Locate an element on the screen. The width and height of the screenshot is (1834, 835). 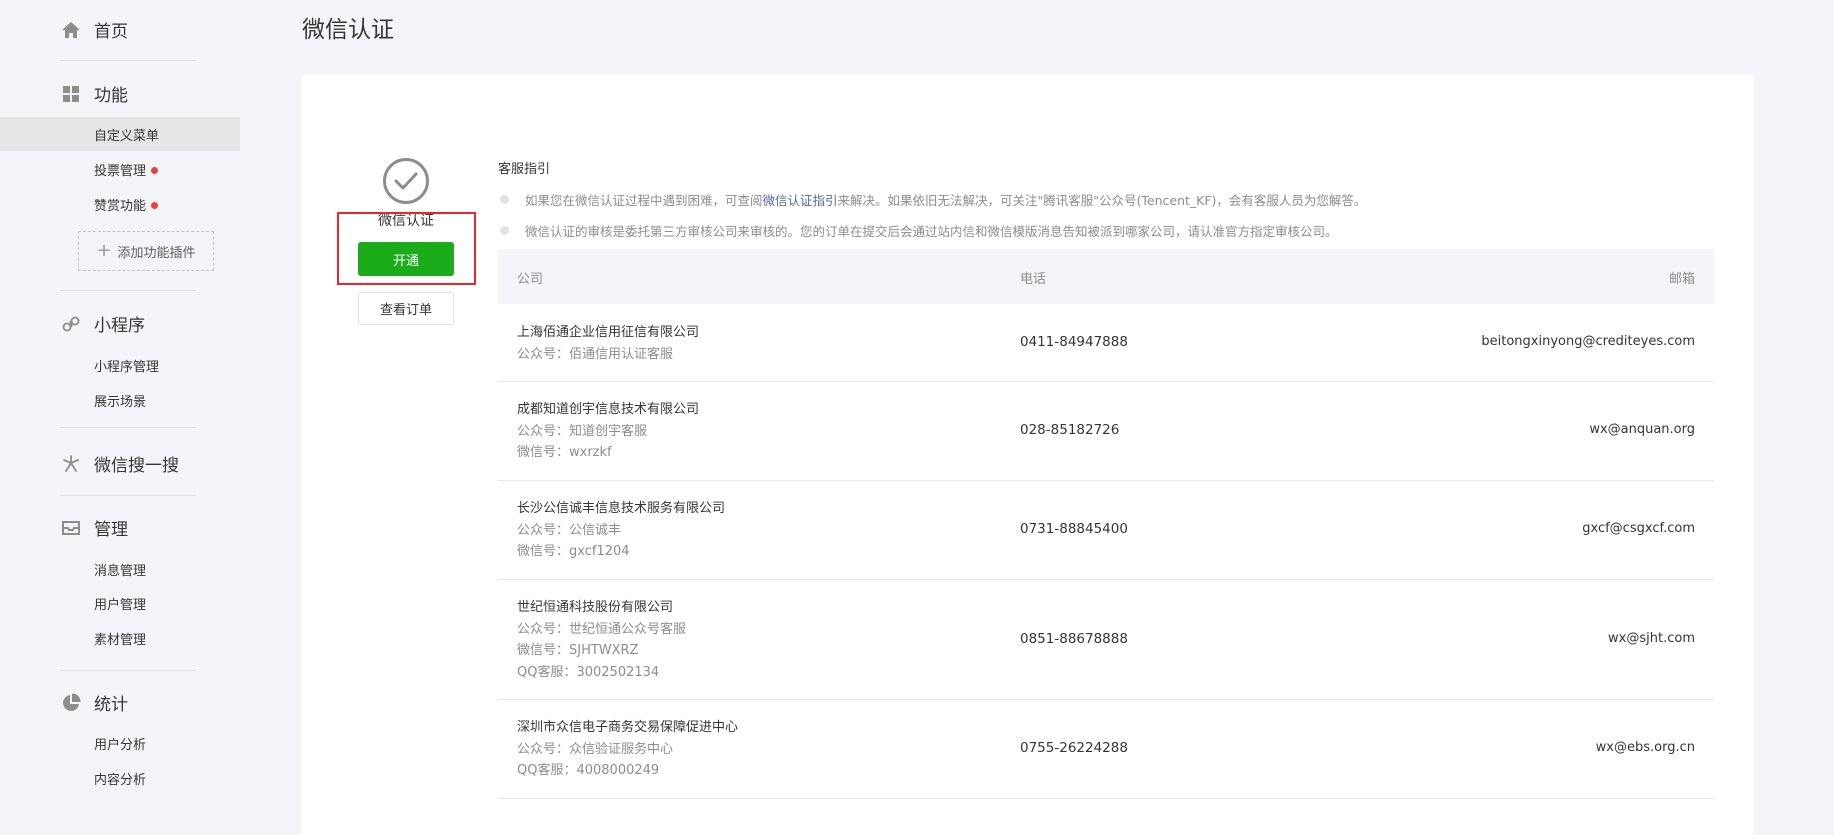
company-name: 深圳市众信电子商务交易保障促进中心 is located at coordinates (628, 727).